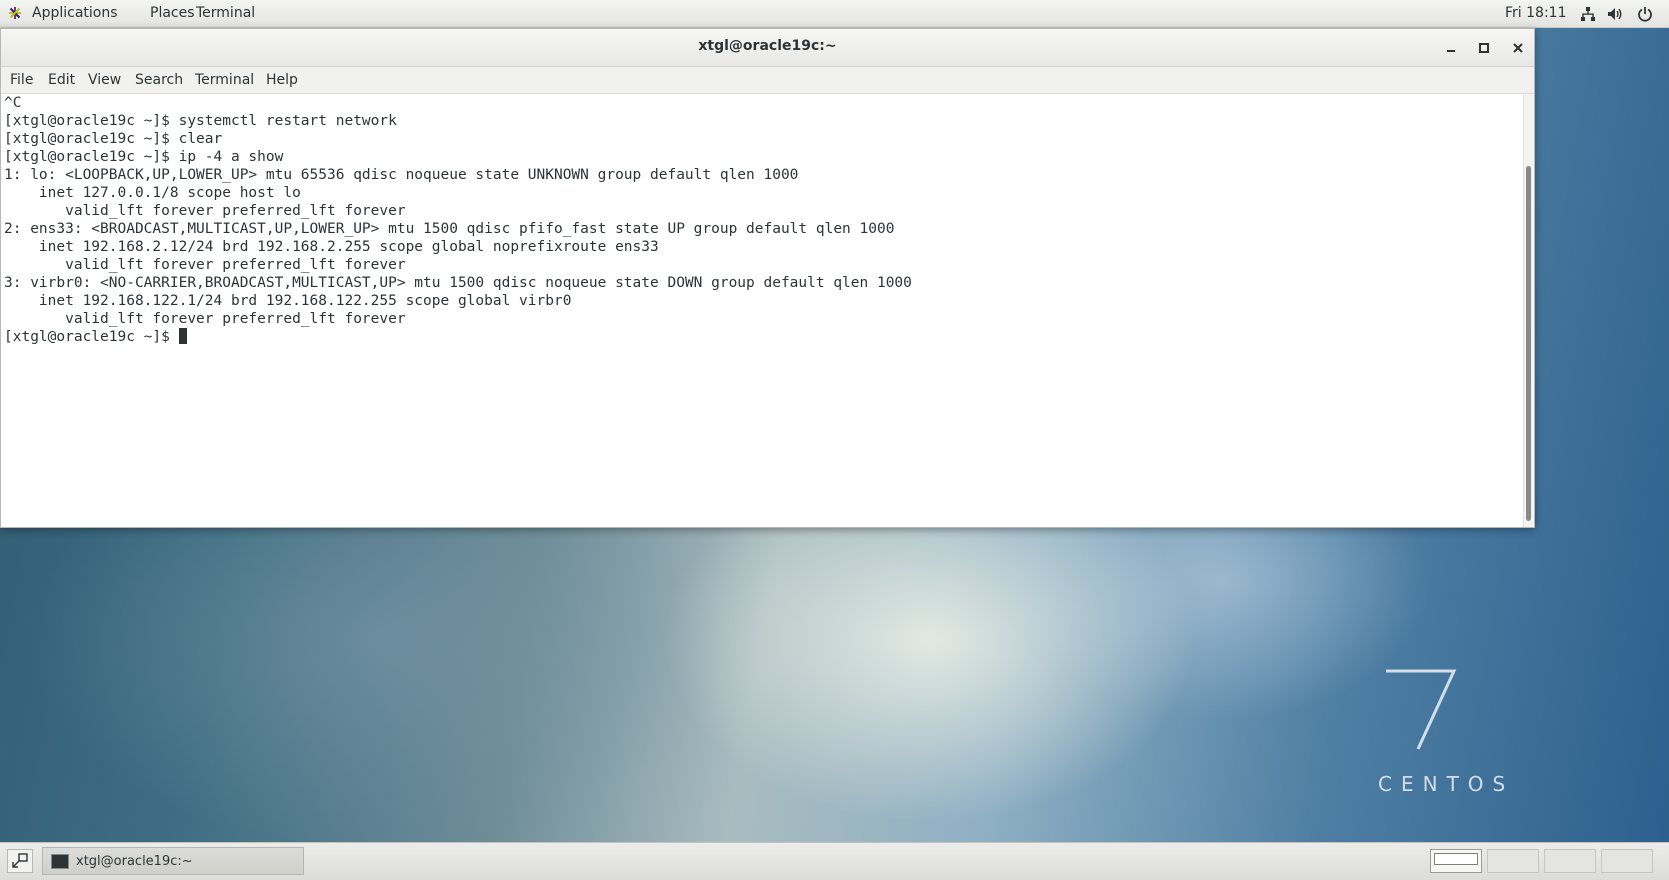 The width and height of the screenshot is (1669, 880). What do you see at coordinates (1451, 48) in the screenshot?
I see `minimize-icon` at bounding box center [1451, 48].